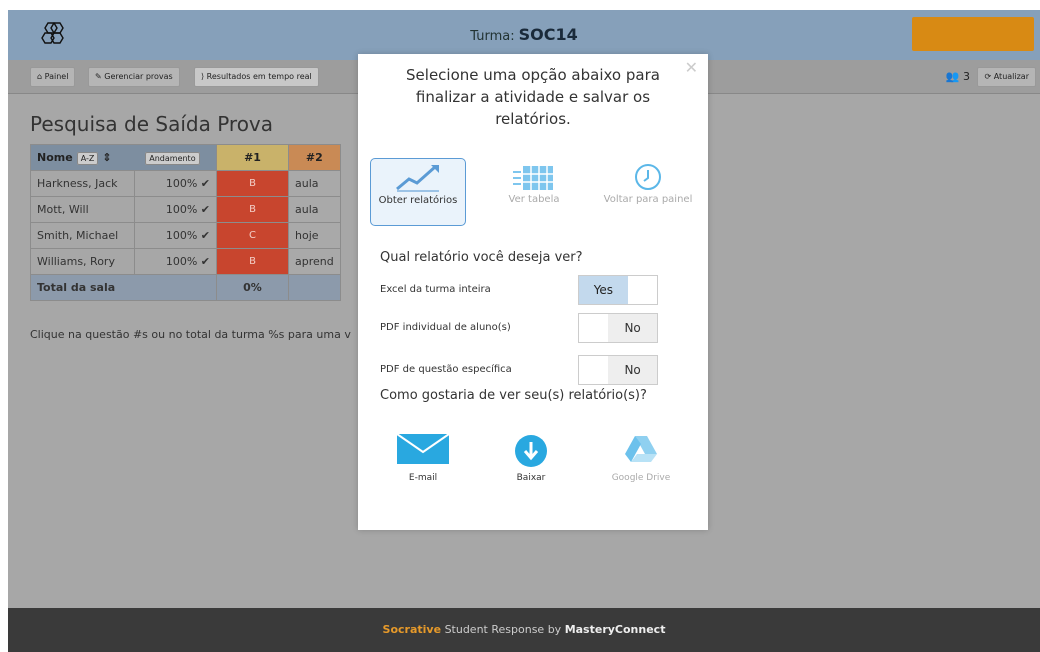 The image size is (1040, 652). Describe the element at coordinates (123, 287) in the screenshot. I see `total-label: Total da sala` at that location.